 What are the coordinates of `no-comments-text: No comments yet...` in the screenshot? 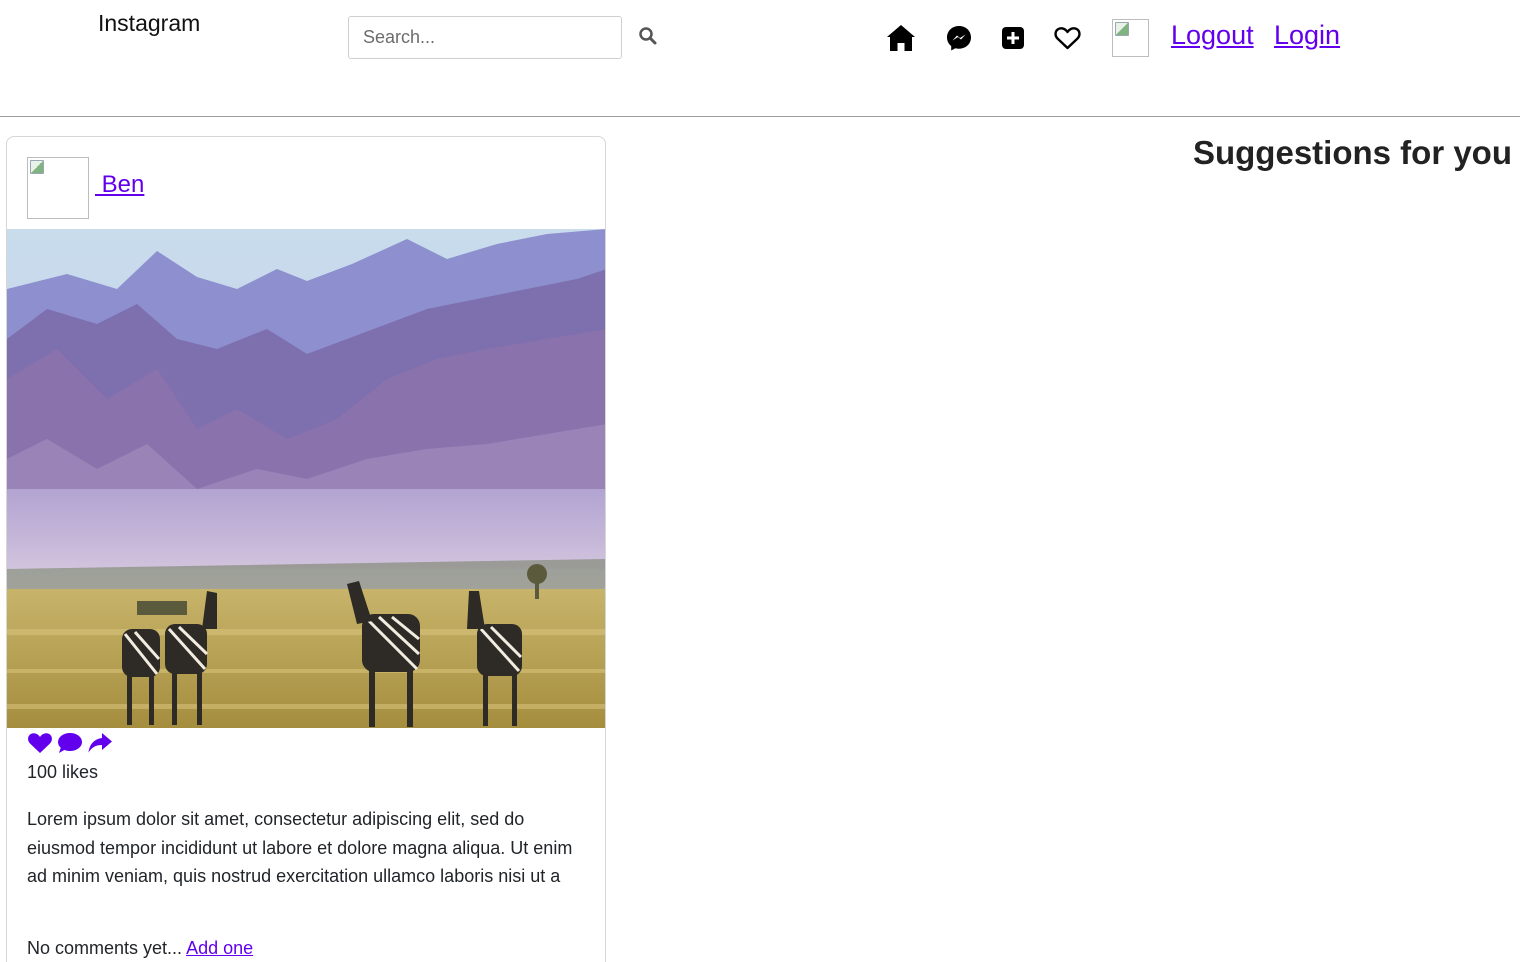 It's located at (107, 948).